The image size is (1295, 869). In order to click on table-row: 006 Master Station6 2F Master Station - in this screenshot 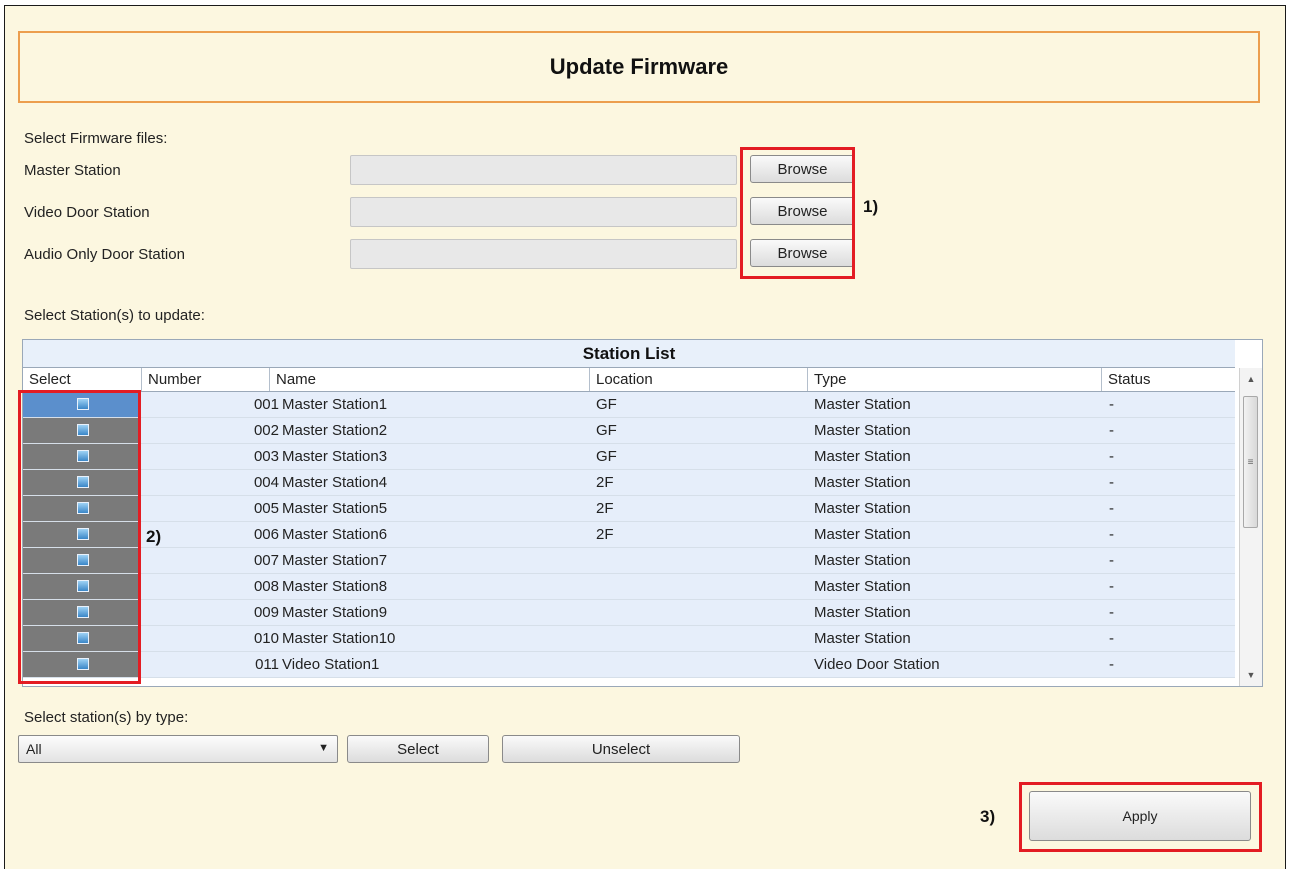, I will do `click(629, 535)`.